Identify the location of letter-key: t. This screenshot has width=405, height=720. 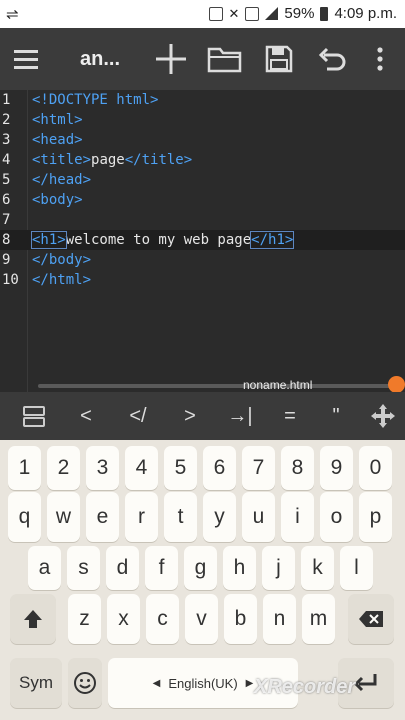
(180, 517).